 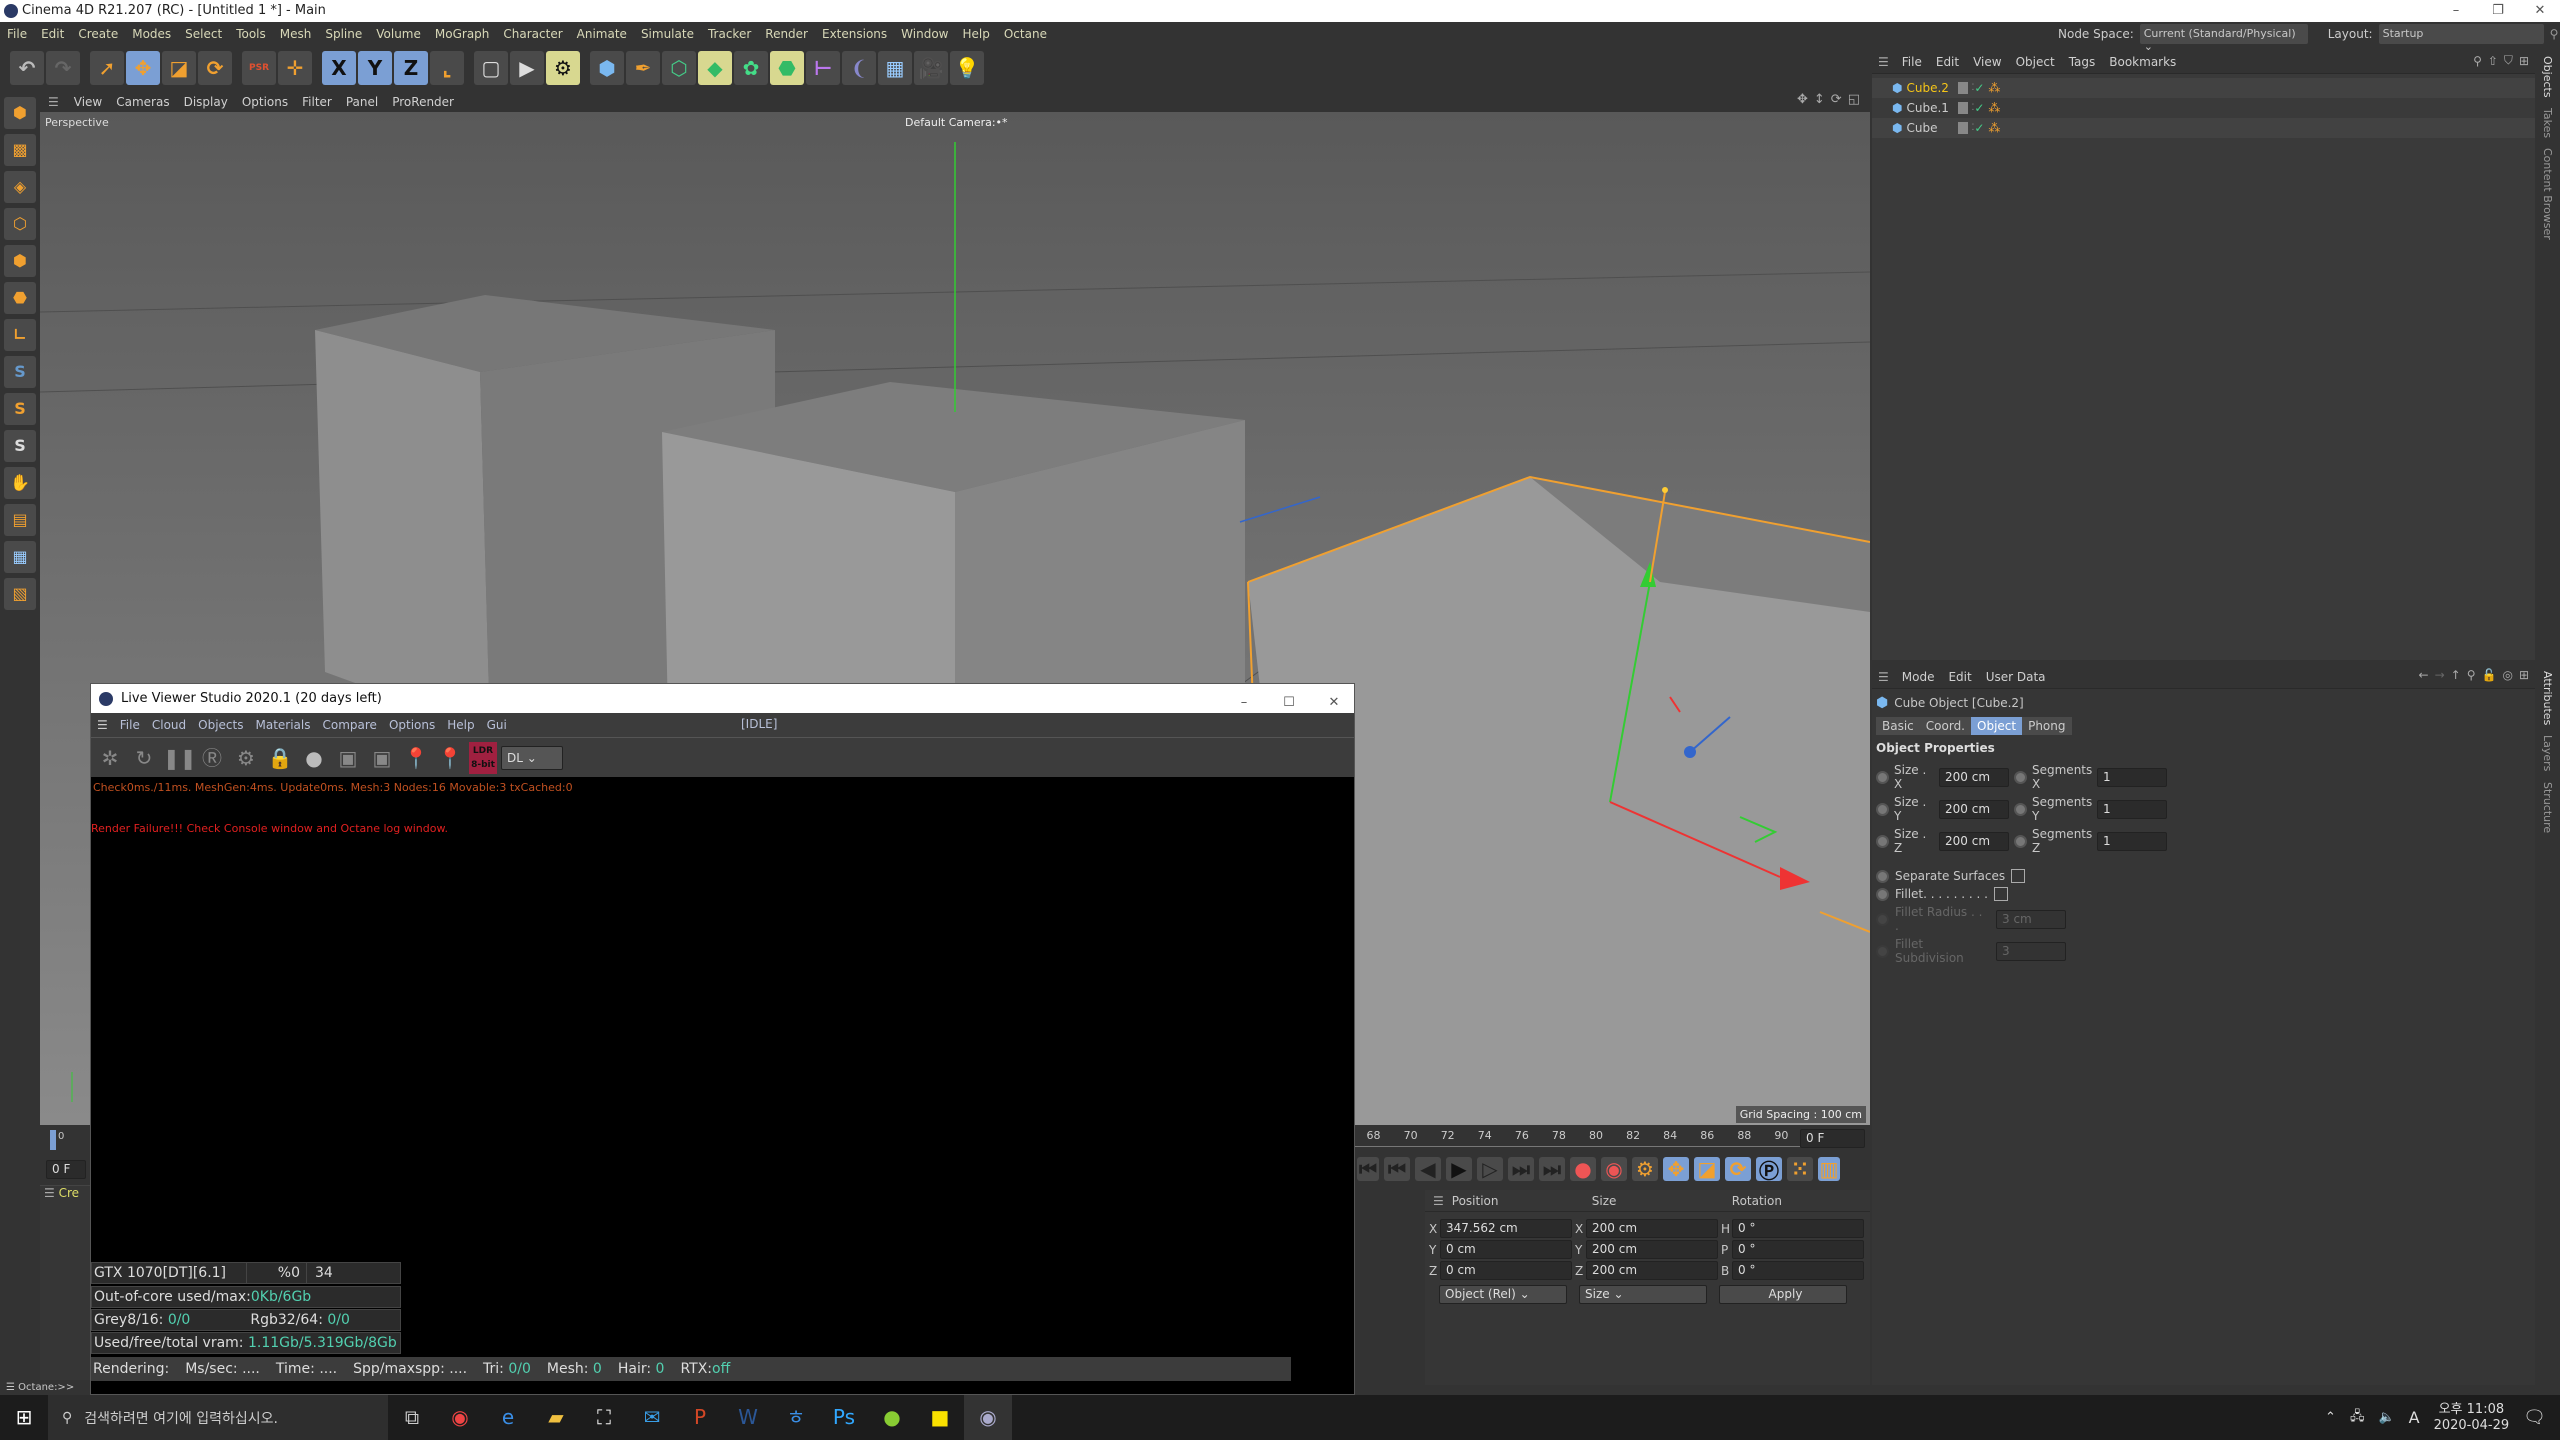 What do you see at coordinates (967, 68) in the screenshot?
I see `light-icon: 💡` at bounding box center [967, 68].